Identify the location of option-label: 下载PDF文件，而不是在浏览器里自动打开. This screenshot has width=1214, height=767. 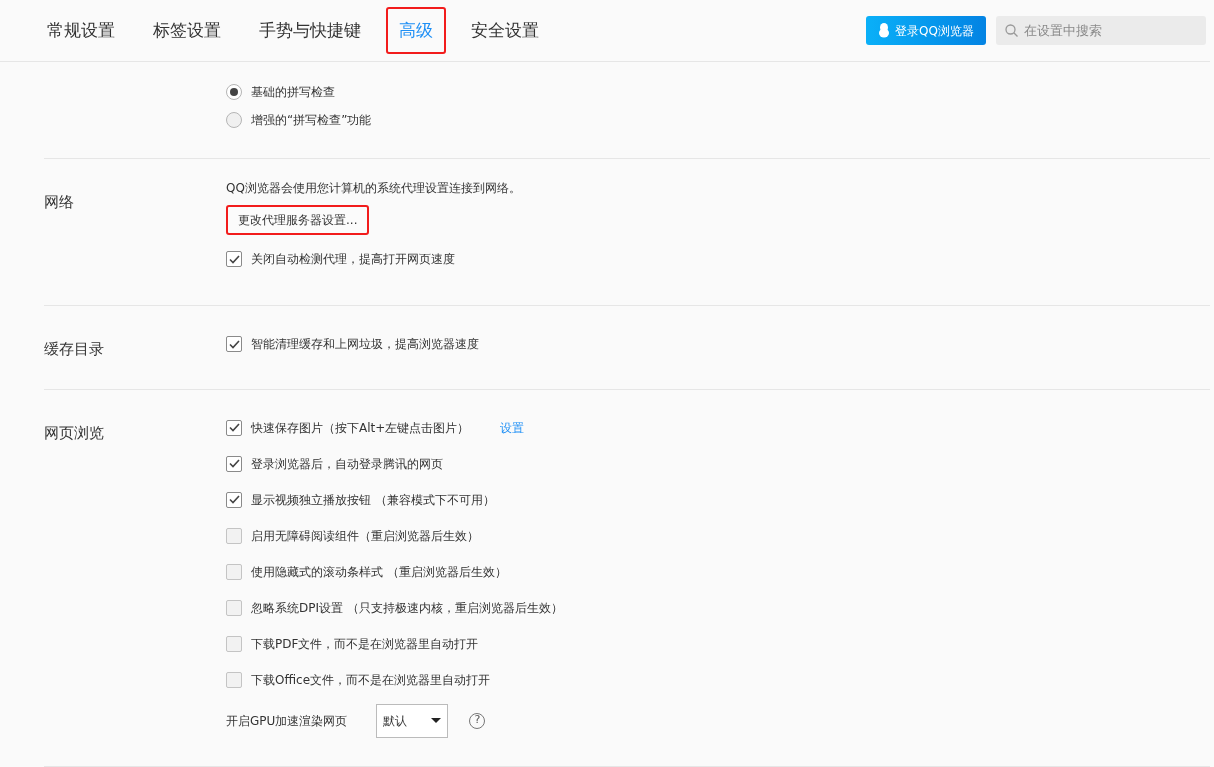
(365, 644).